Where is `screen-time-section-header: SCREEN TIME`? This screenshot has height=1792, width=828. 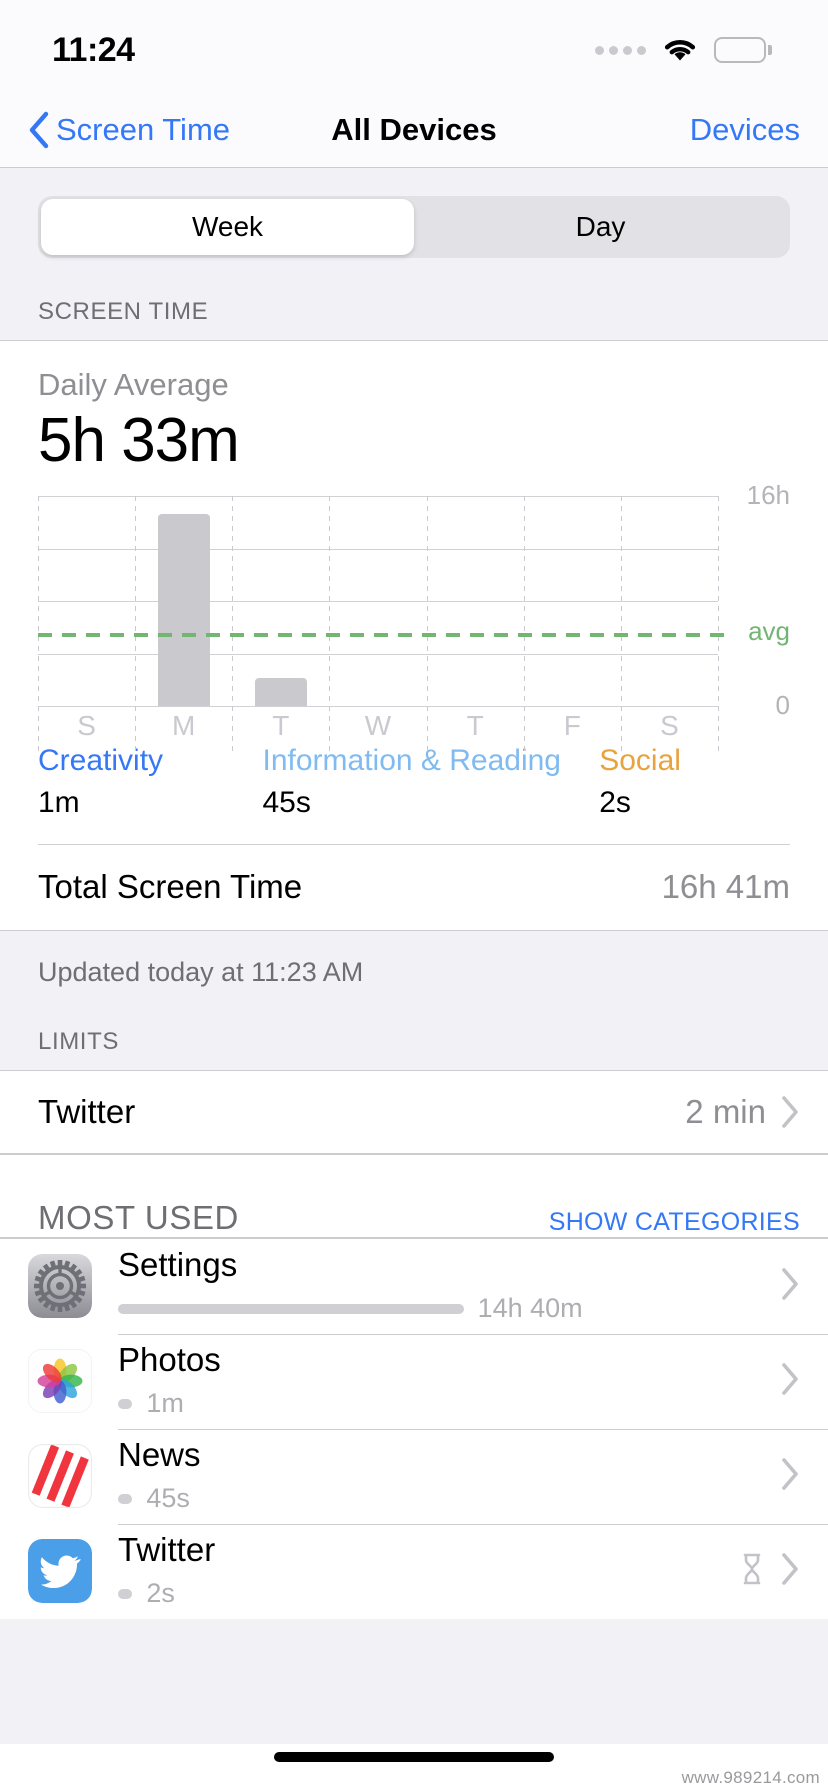
screen-time-section-header: SCREEN TIME is located at coordinates (414, 299).